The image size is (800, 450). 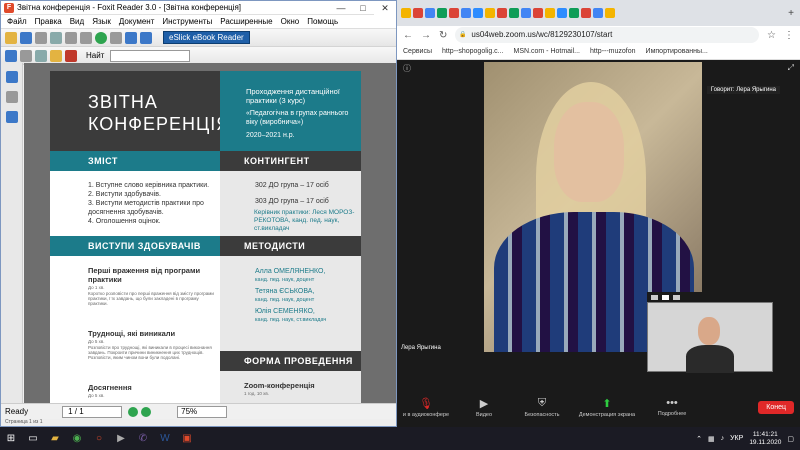 What do you see at coordinates (92, 411) in the screenshot?
I see `page-number-field: 1 / 1` at bounding box center [92, 411].